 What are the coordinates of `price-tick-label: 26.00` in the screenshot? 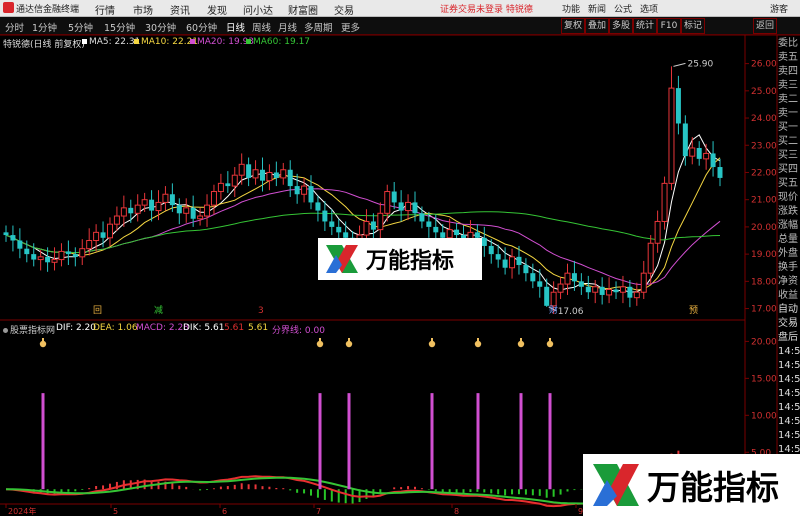 It's located at (764, 65).